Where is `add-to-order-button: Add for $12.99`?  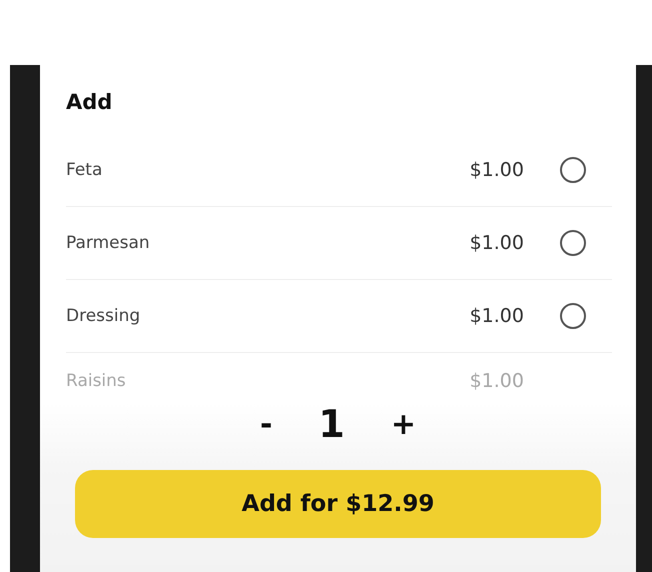 add-to-order-button: Add for $12.99 is located at coordinates (338, 504).